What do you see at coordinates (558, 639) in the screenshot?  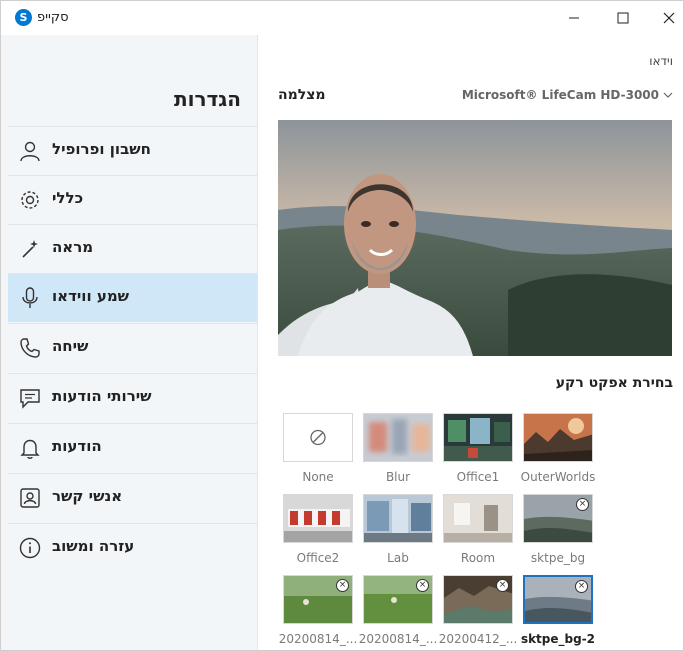 I see `background-caption-selected: sktpe_bg-2` at bounding box center [558, 639].